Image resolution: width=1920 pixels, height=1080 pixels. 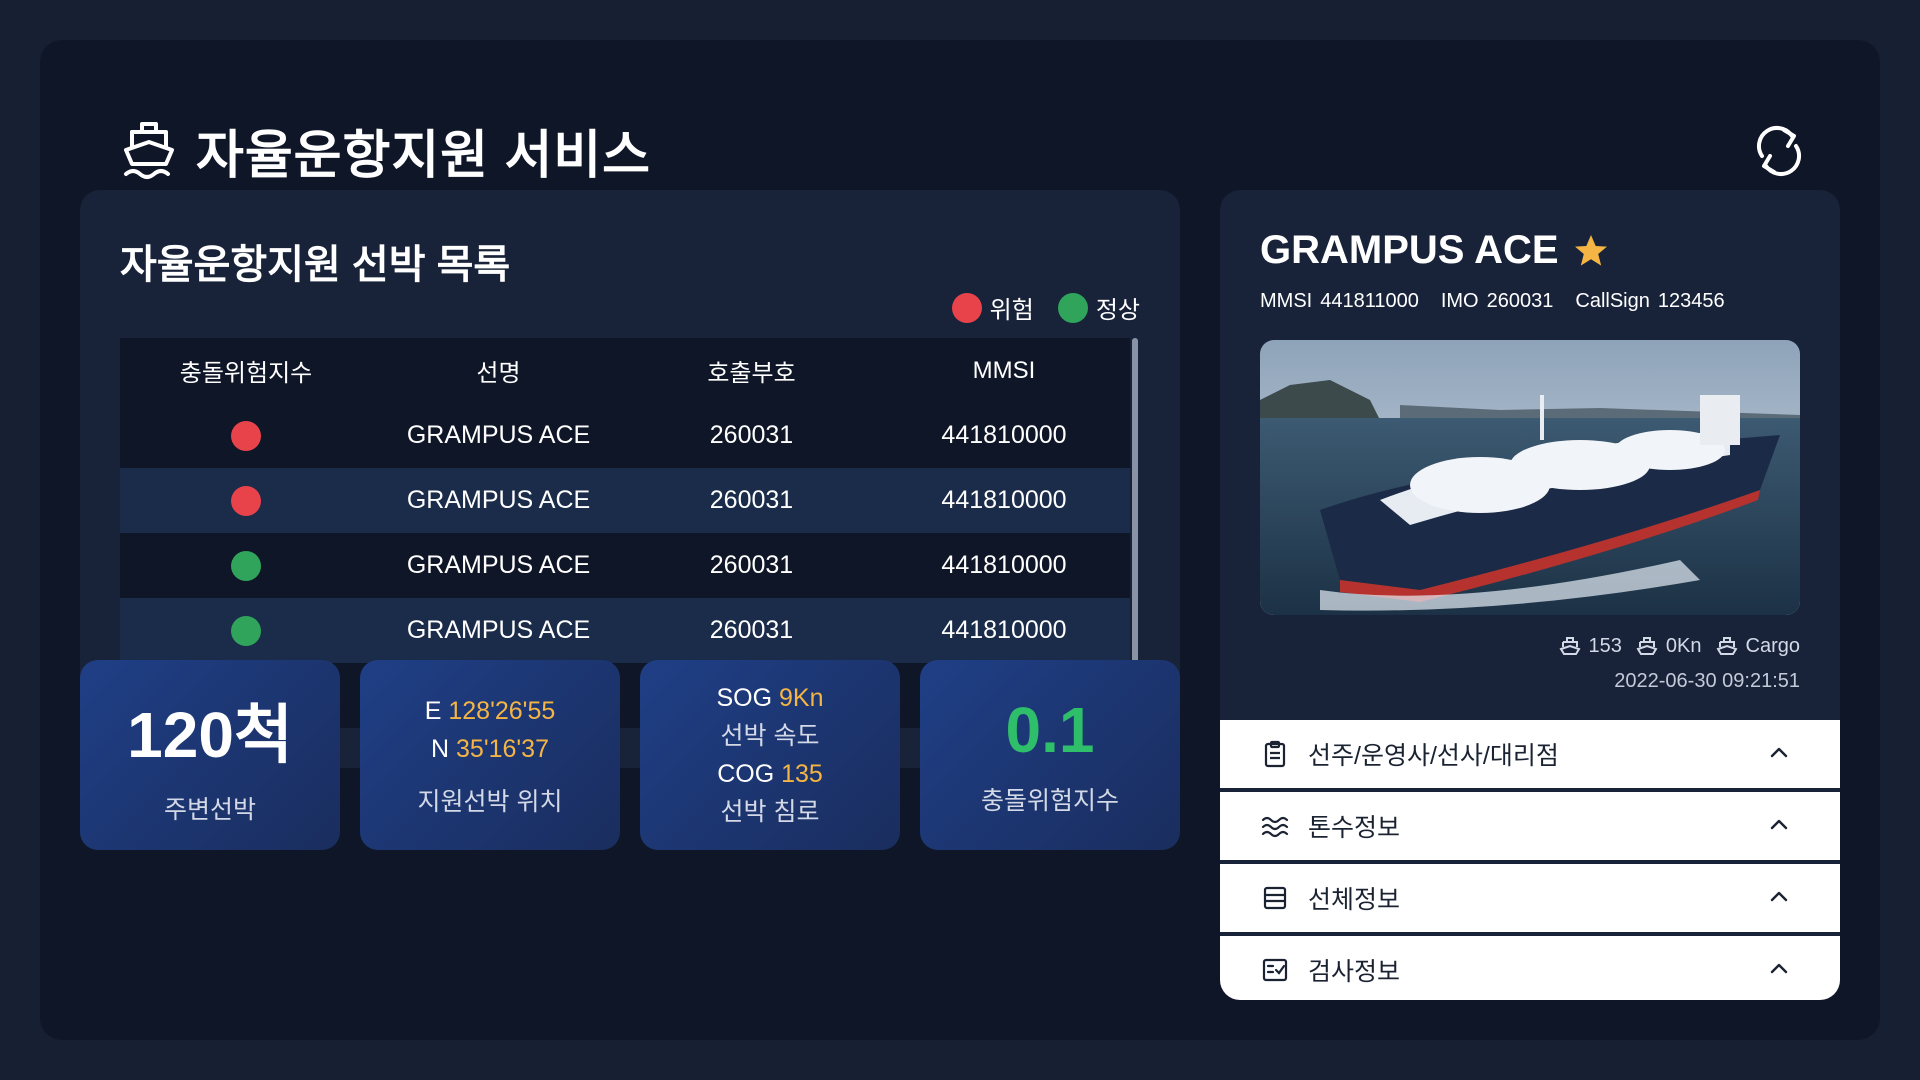 What do you see at coordinates (746, 774) in the screenshot?
I see `cog-label: COG` at bounding box center [746, 774].